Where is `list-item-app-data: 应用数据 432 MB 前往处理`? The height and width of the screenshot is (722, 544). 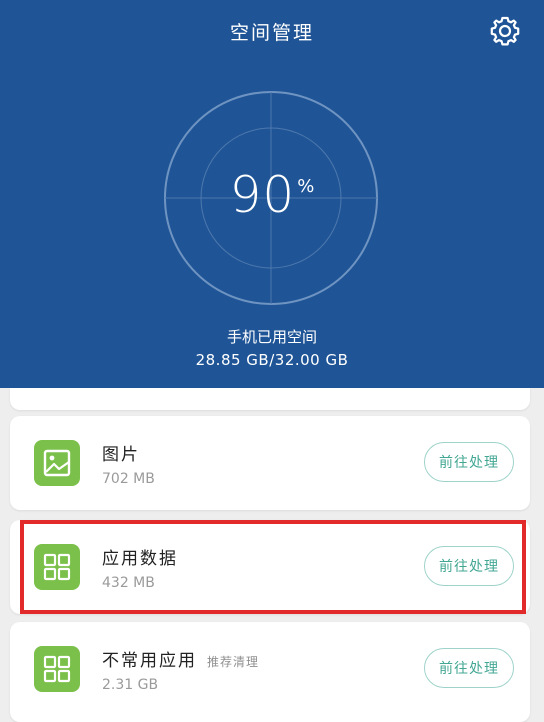
list-item-app-data: 应用数据 432 MB 前往处理 is located at coordinates (270, 567).